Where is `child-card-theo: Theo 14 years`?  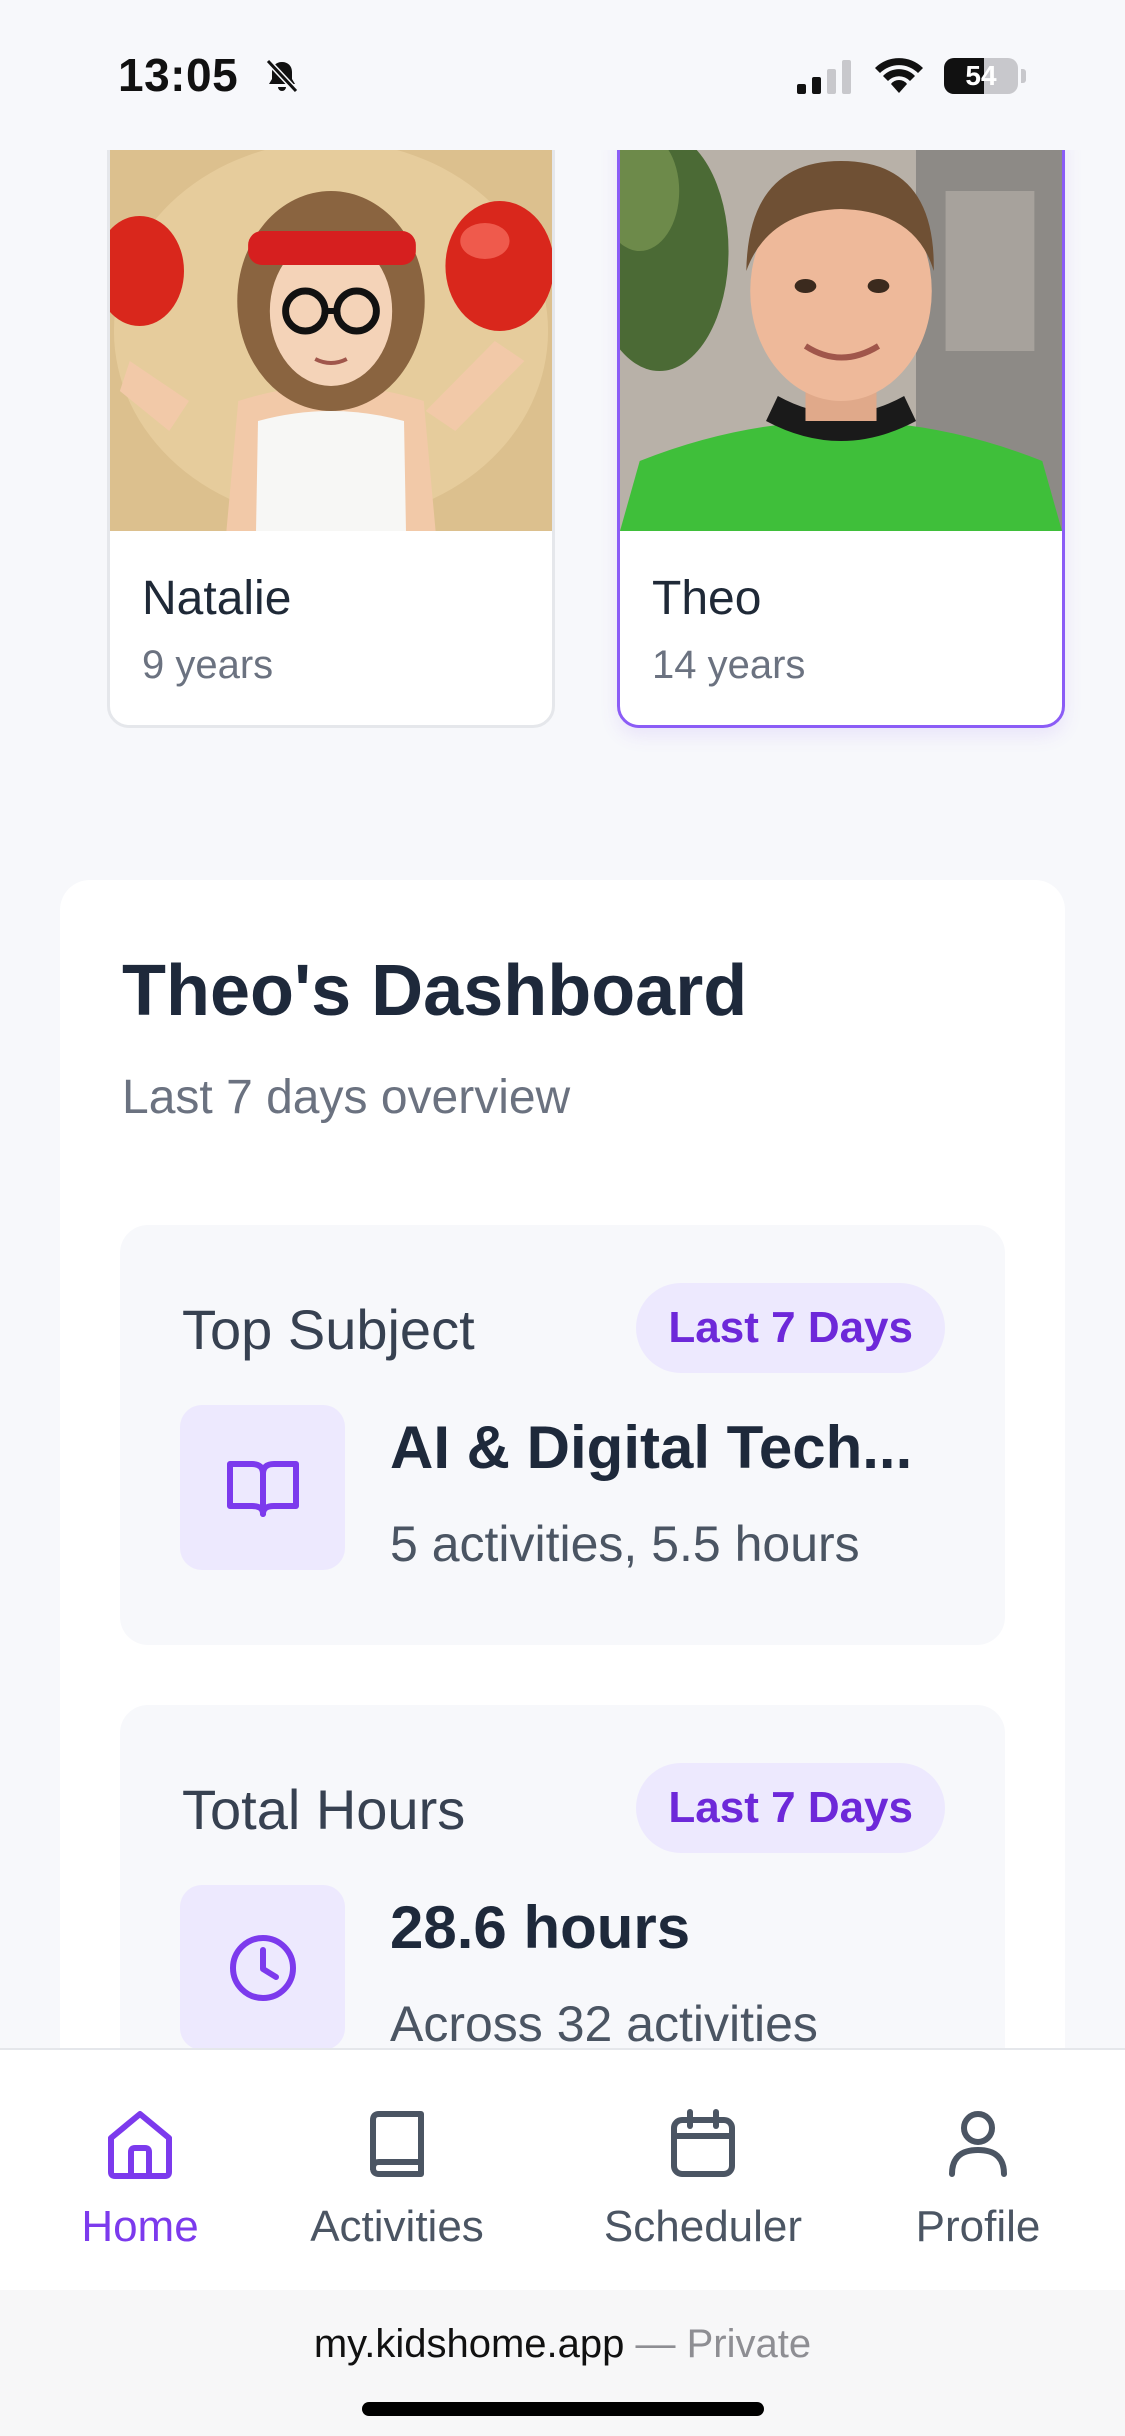
child-card-theo: Theo 14 years is located at coordinates (841, 428).